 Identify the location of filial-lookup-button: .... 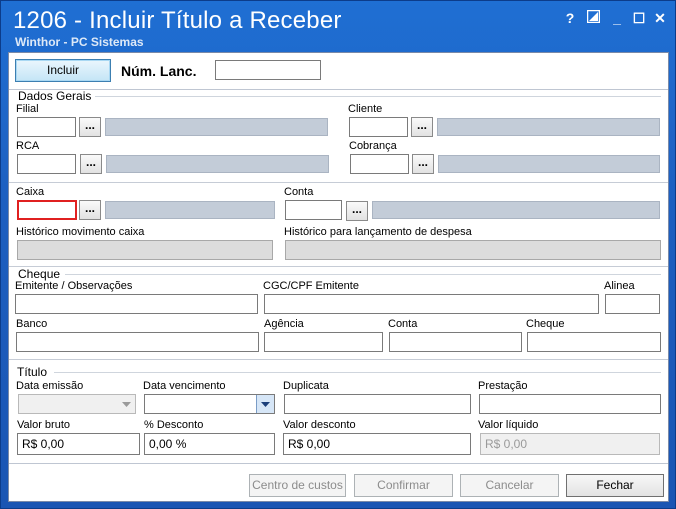
(90, 127).